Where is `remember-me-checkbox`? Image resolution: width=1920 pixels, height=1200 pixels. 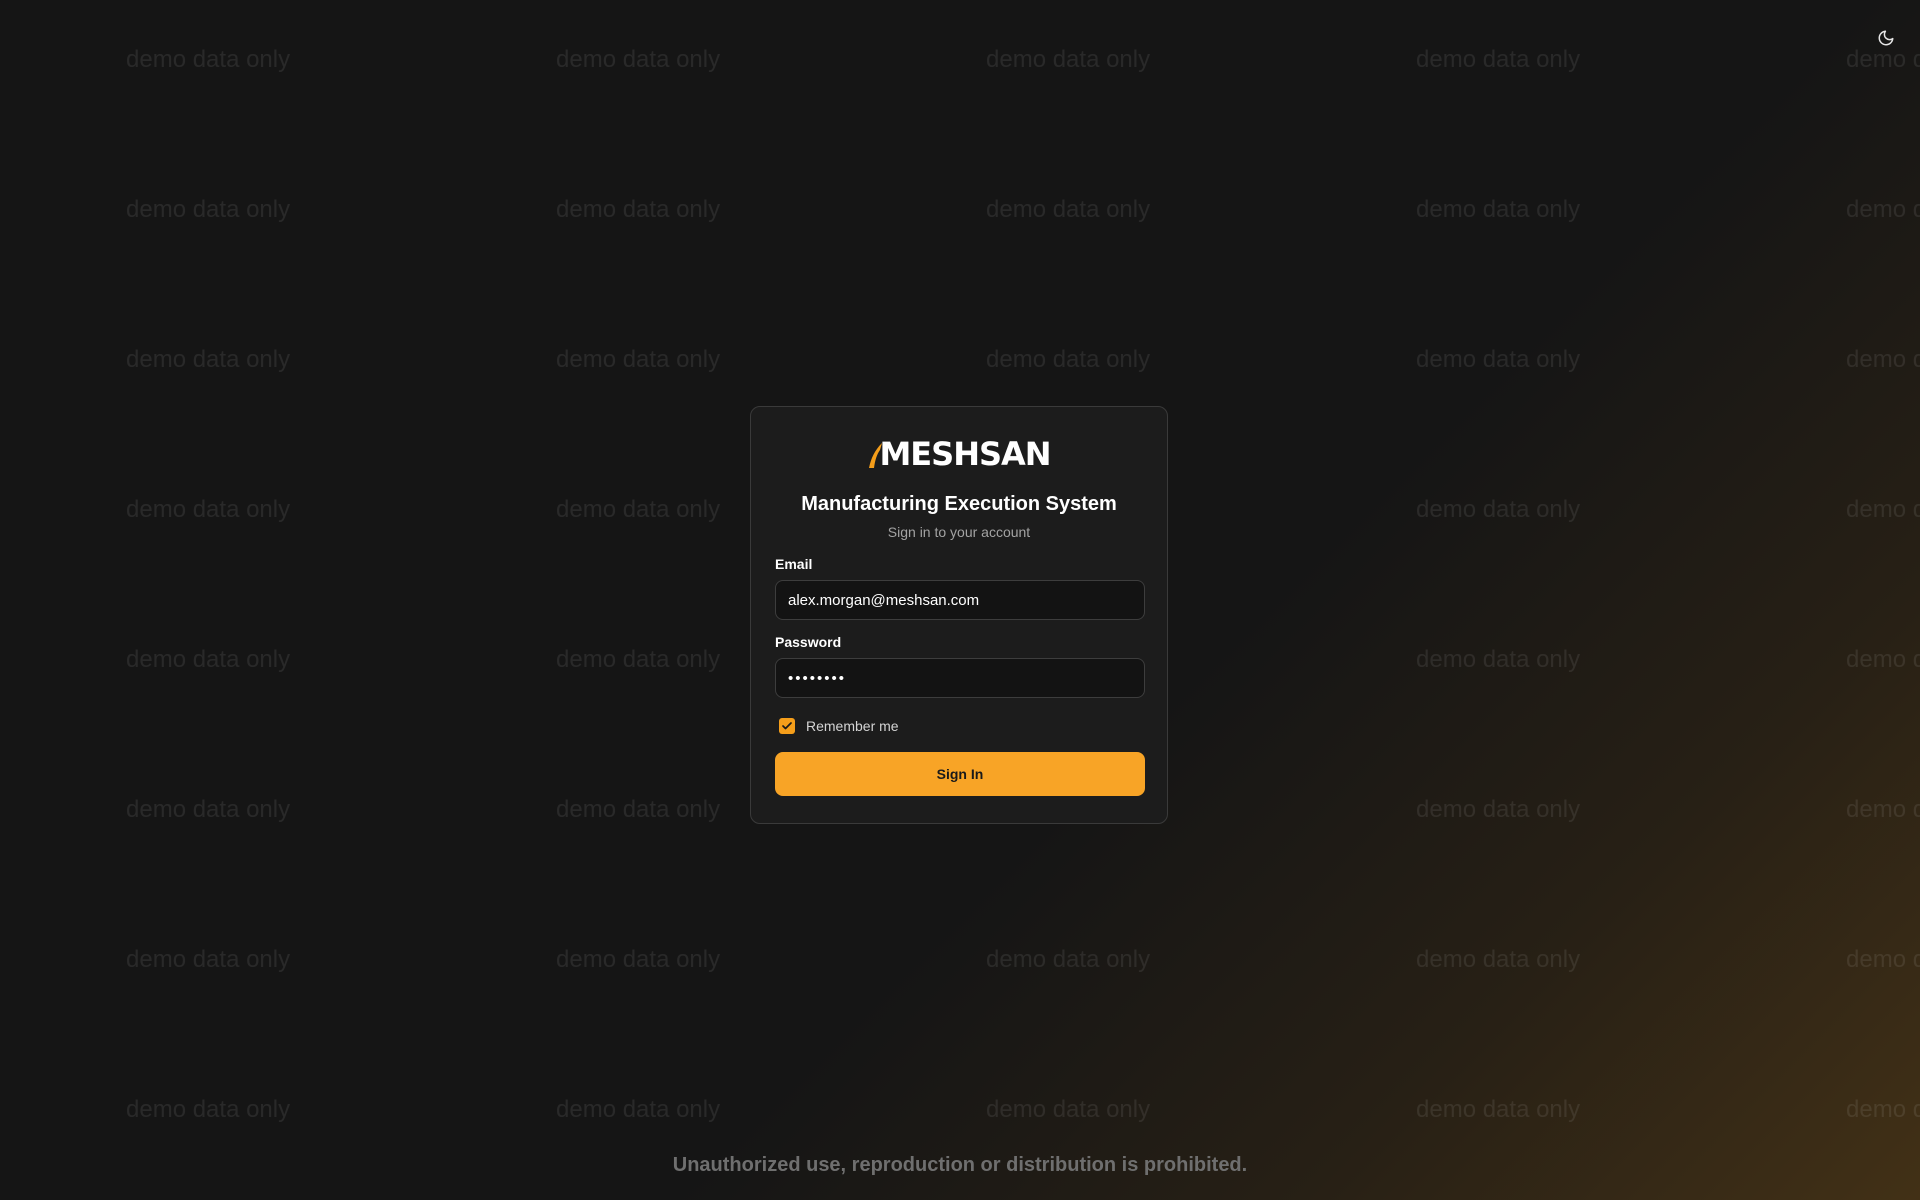 remember-me-checkbox is located at coordinates (787, 726).